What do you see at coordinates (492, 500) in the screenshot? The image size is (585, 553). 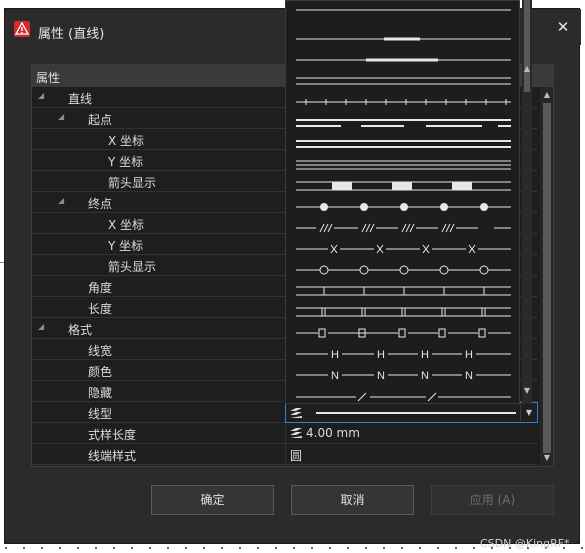 I see `apply-button: 应用 (A)` at bounding box center [492, 500].